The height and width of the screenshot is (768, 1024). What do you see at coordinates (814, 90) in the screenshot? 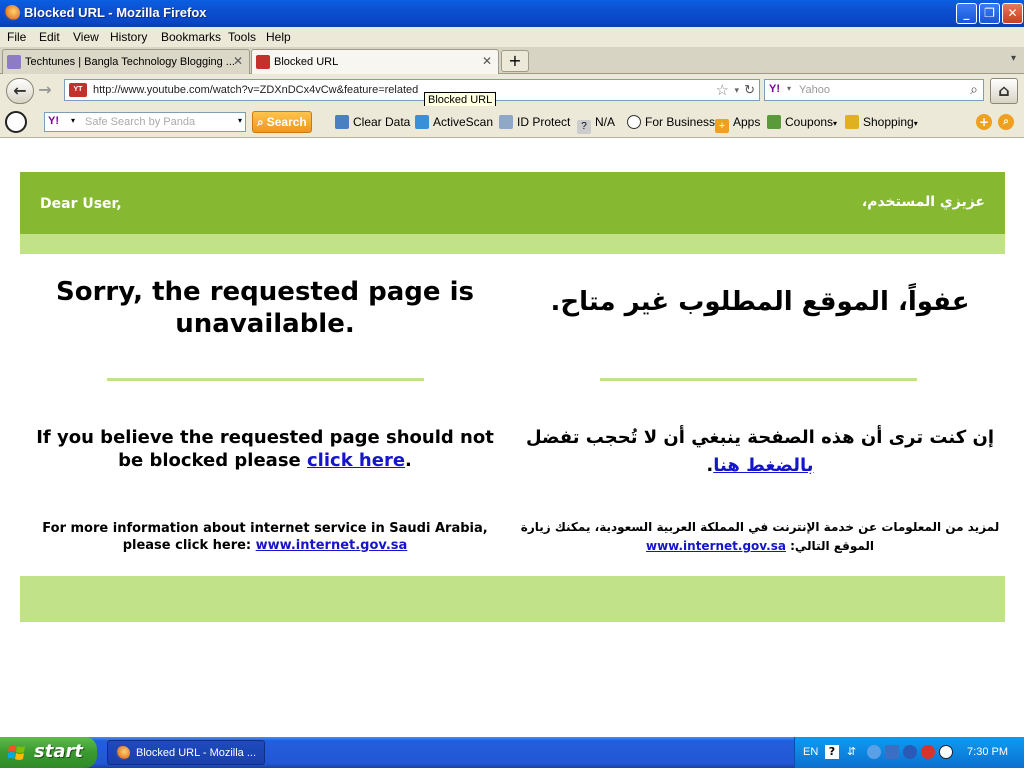
I see `search-input: Yahoo` at bounding box center [814, 90].